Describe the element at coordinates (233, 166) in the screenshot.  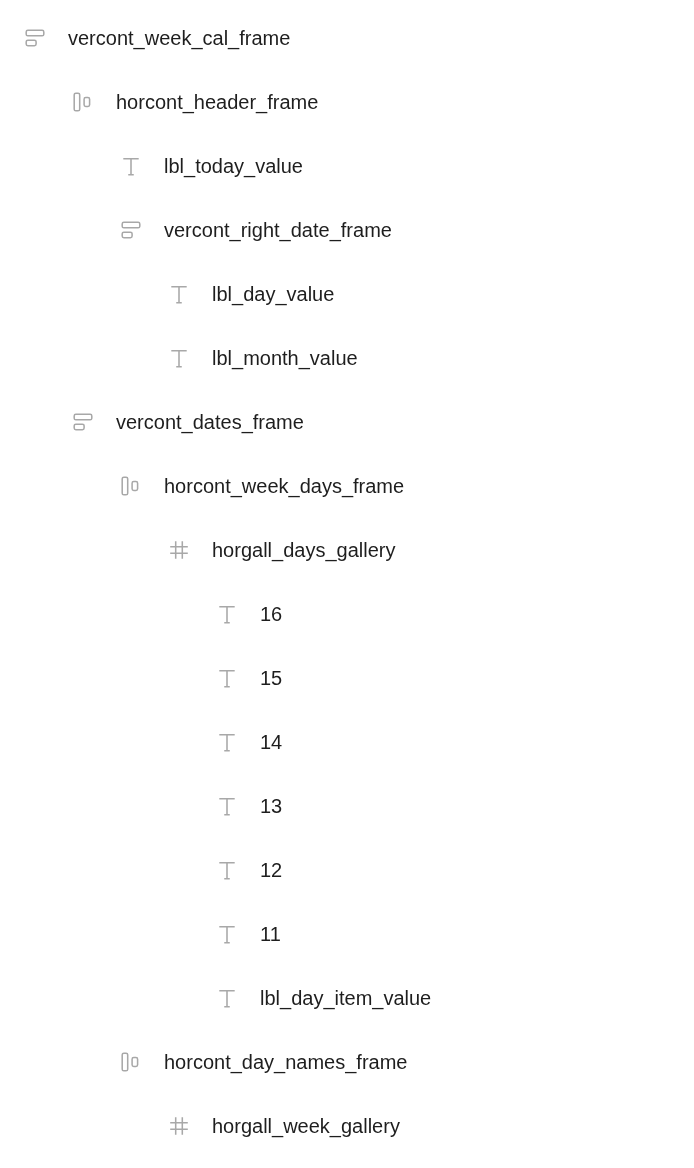
I see `layer-name: lbl_today_value` at that location.